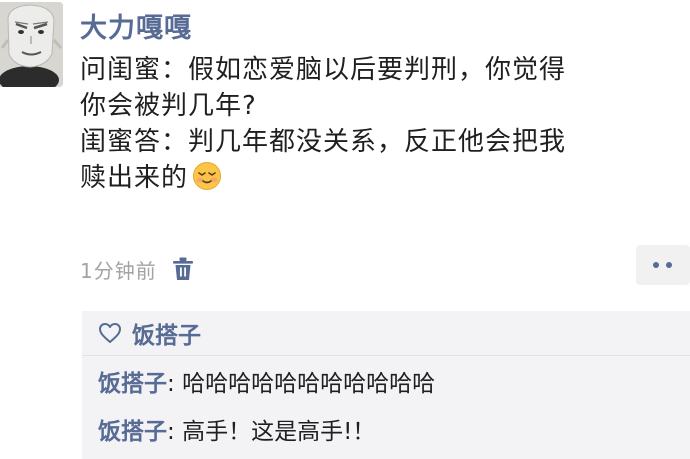 This screenshot has width=690, height=459. I want to click on heart-icon, so click(110, 333).